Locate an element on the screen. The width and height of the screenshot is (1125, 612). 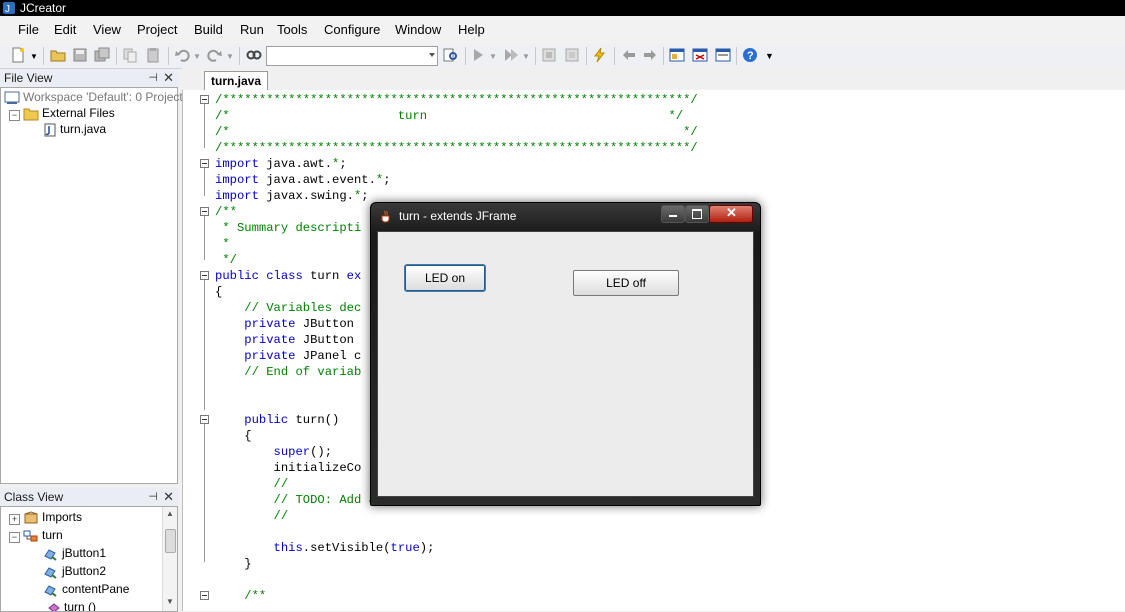
toolbar-overflow-icon: ▼ is located at coordinates (769, 56).